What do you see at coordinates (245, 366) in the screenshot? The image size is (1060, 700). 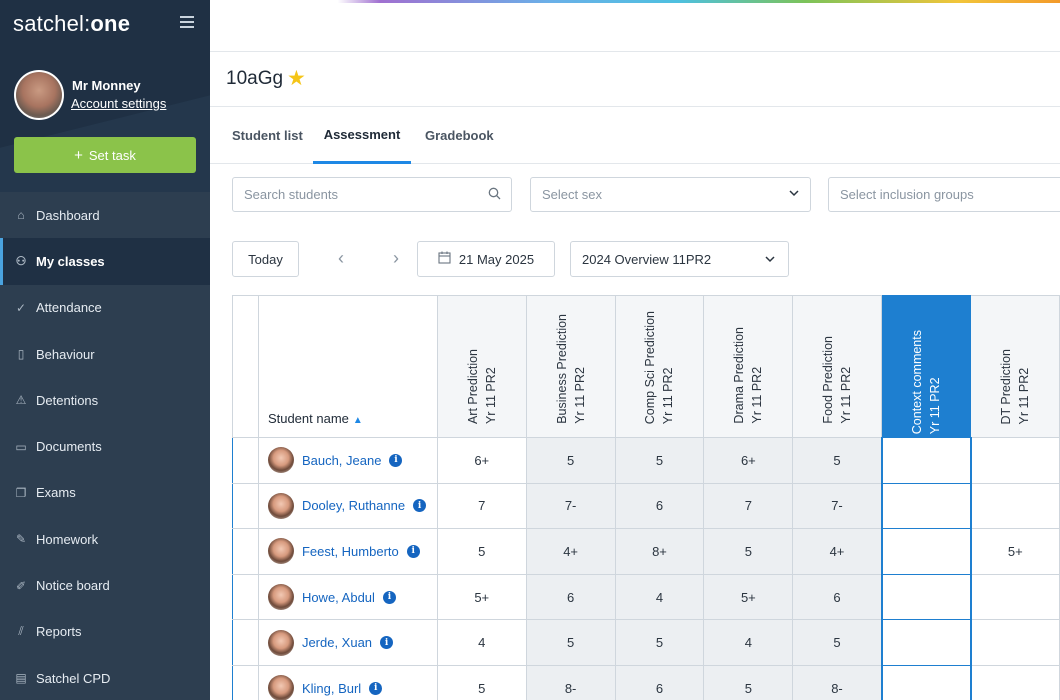 I see `select-all-cell` at bounding box center [245, 366].